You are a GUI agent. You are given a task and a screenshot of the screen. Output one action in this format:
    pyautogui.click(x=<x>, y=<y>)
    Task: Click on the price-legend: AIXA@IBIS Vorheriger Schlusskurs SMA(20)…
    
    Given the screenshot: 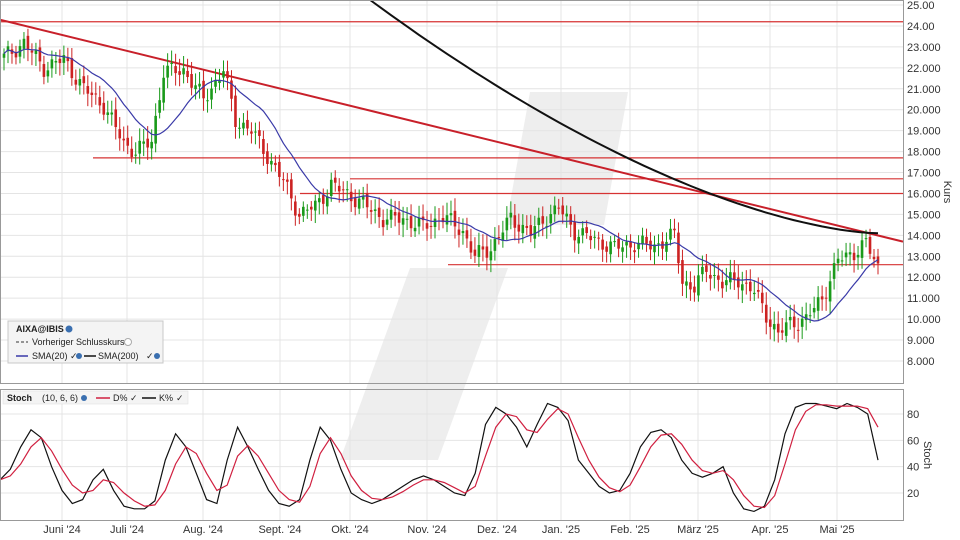 What is the action you would take?
    pyautogui.click(x=85, y=342)
    